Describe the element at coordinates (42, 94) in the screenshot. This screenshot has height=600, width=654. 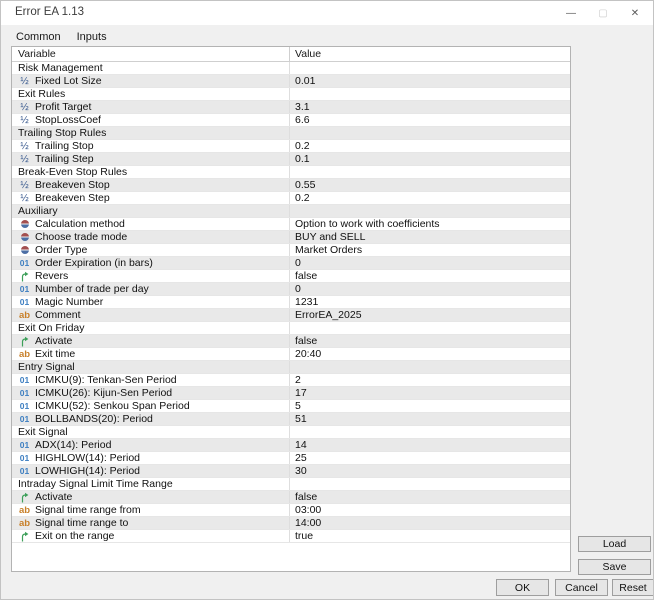
I see `section-label: Exit Rules` at that location.